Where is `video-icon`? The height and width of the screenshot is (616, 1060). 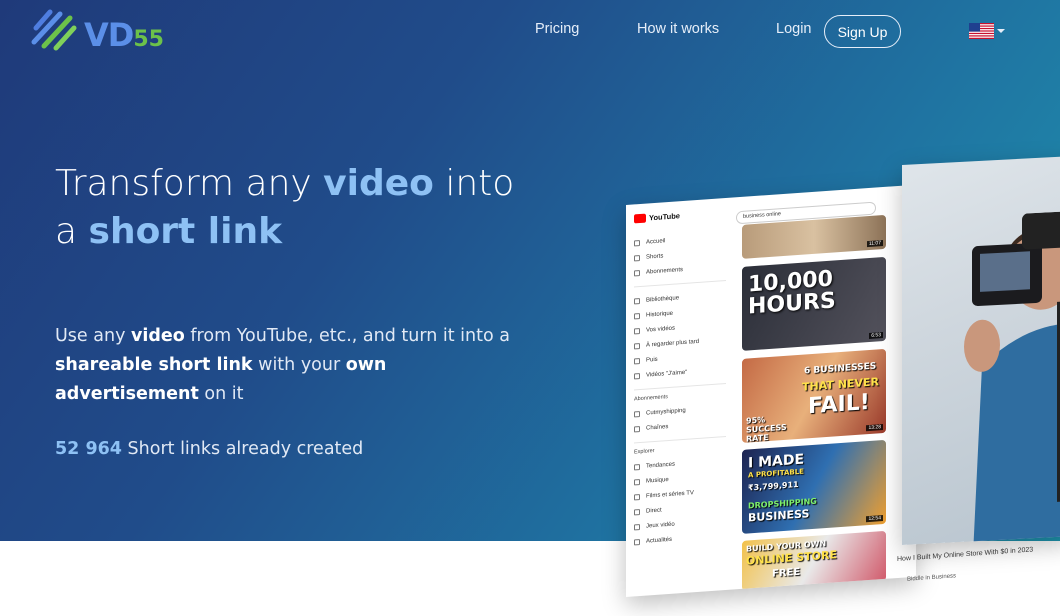 video-icon is located at coordinates (637, 330).